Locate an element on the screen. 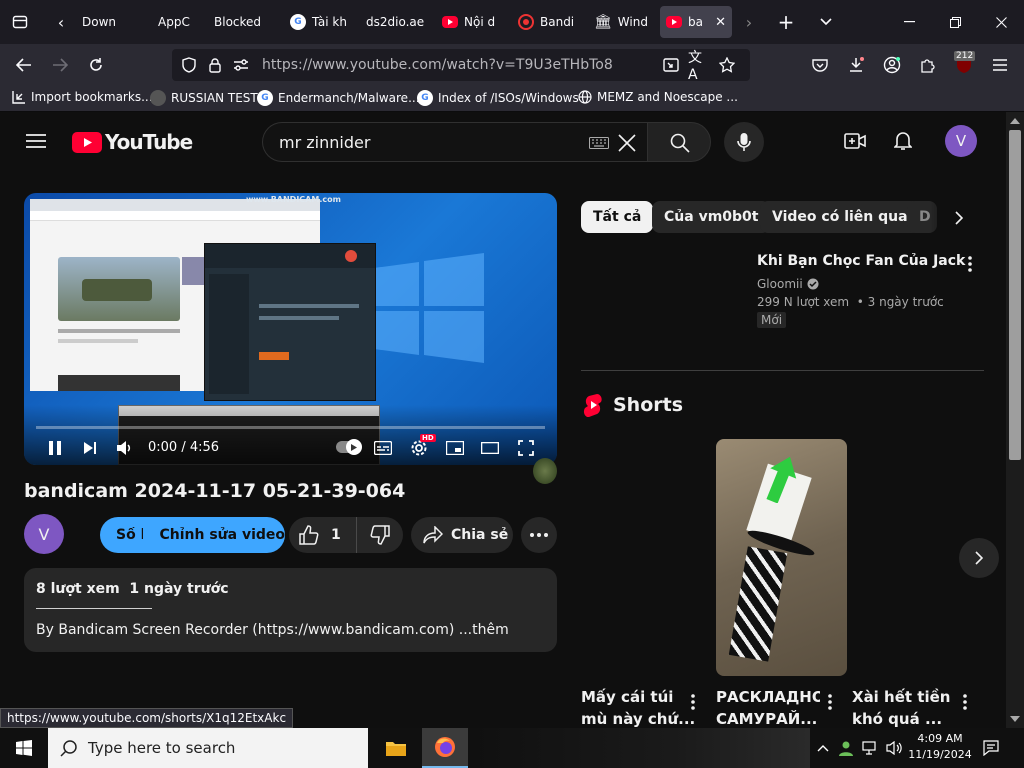 The height and width of the screenshot is (768, 1024). taskbar-search-box: Type here to search is located at coordinates (208, 748).